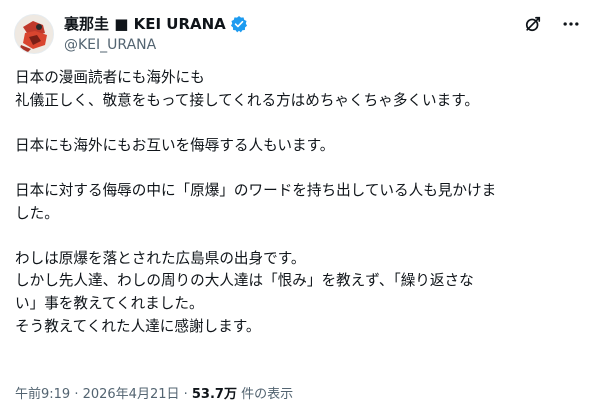  I want to click on author-display-name: 裏那圭 ■ KEI URANA, so click(145, 24).